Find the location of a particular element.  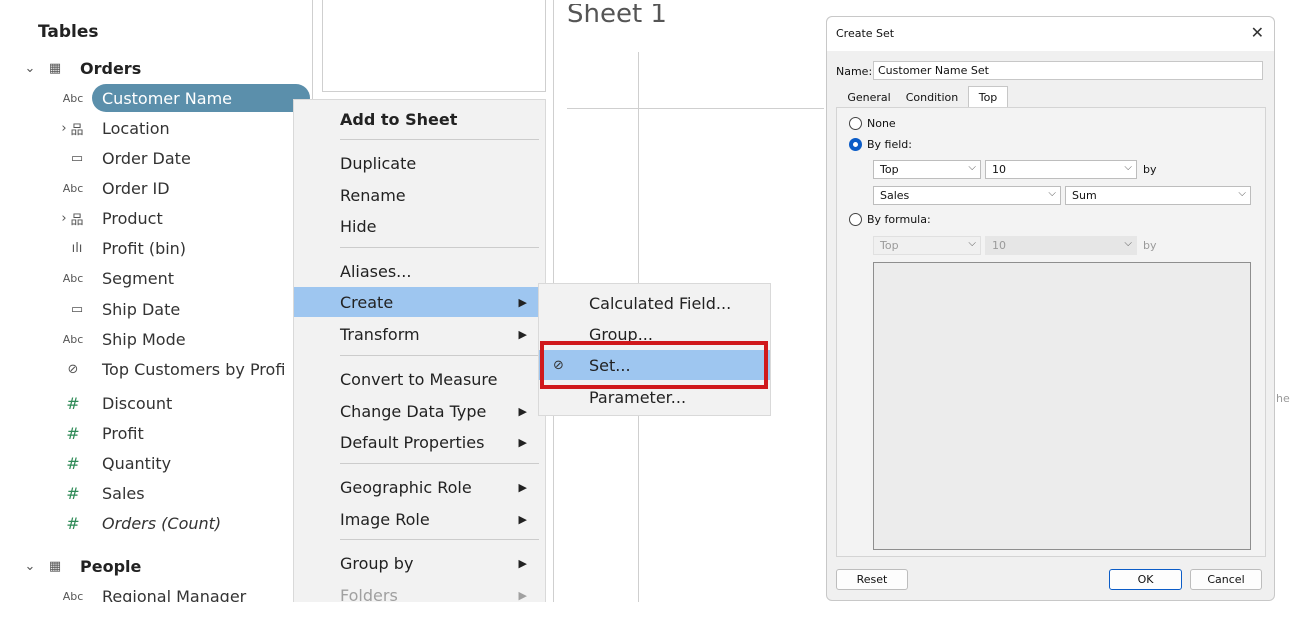

table-name: Orders is located at coordinates (111, 68).